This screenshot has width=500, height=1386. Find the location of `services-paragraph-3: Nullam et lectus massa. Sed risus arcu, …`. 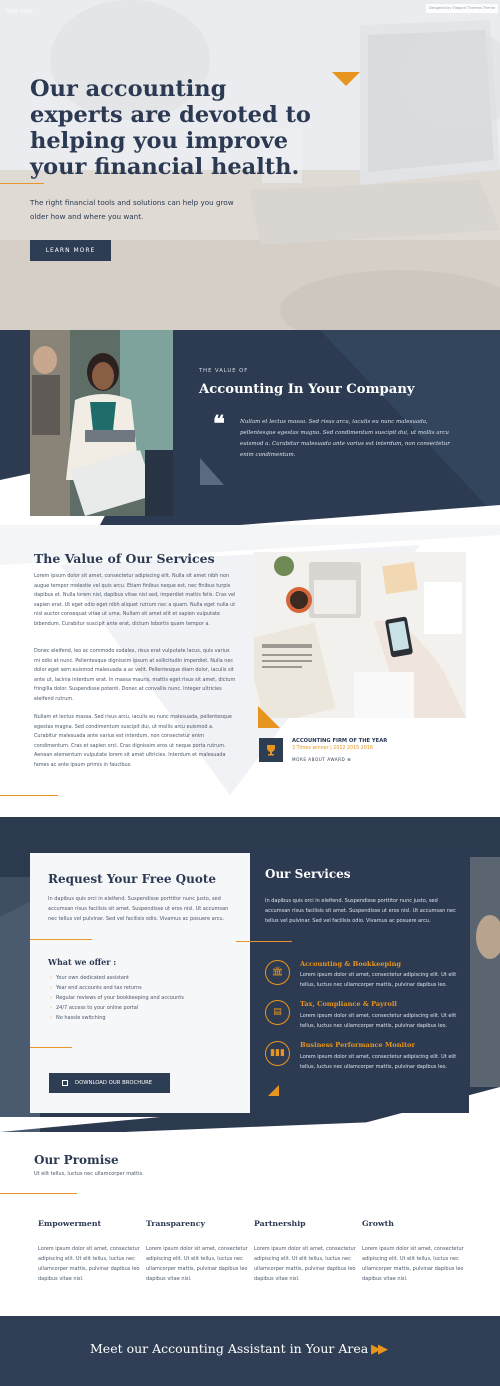

services-paragraph-3: Nullam et lectus massa. Sed risus arcu, … is located at coordinates (133, 741).